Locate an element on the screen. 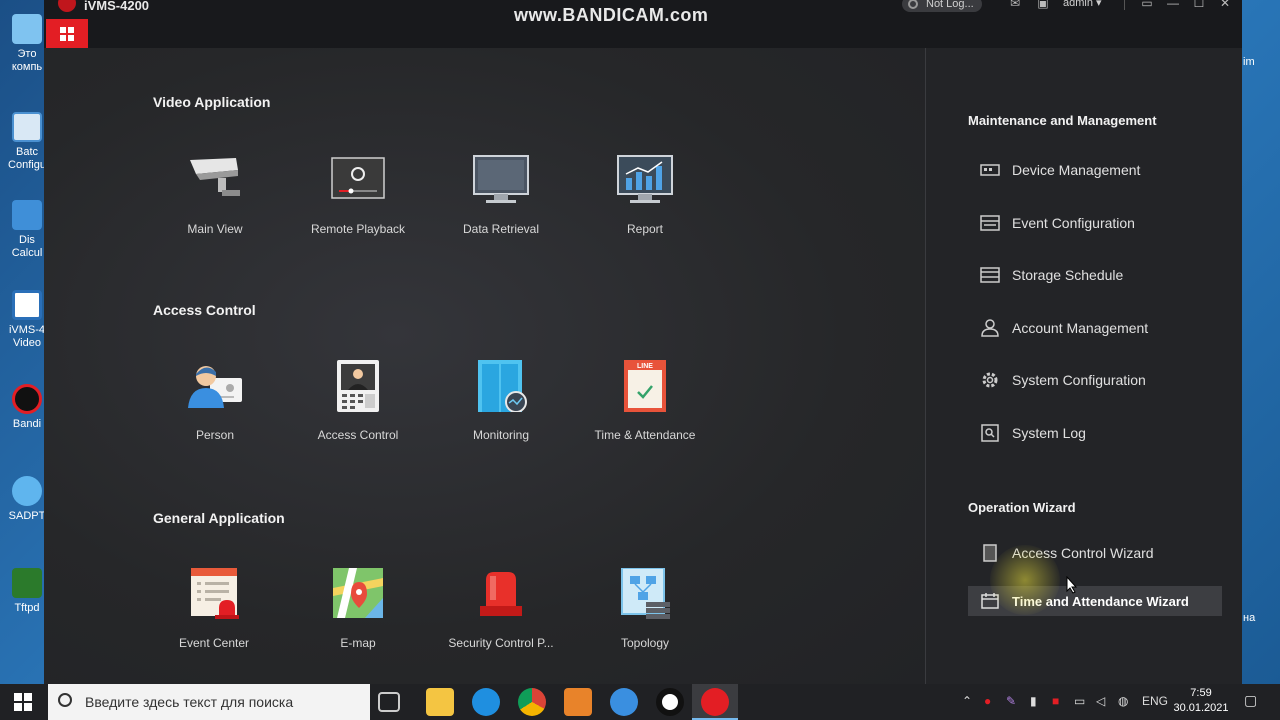 The width and height of the screenshot is (1280, 720). playback-icon is located at coordinates (358, 180).